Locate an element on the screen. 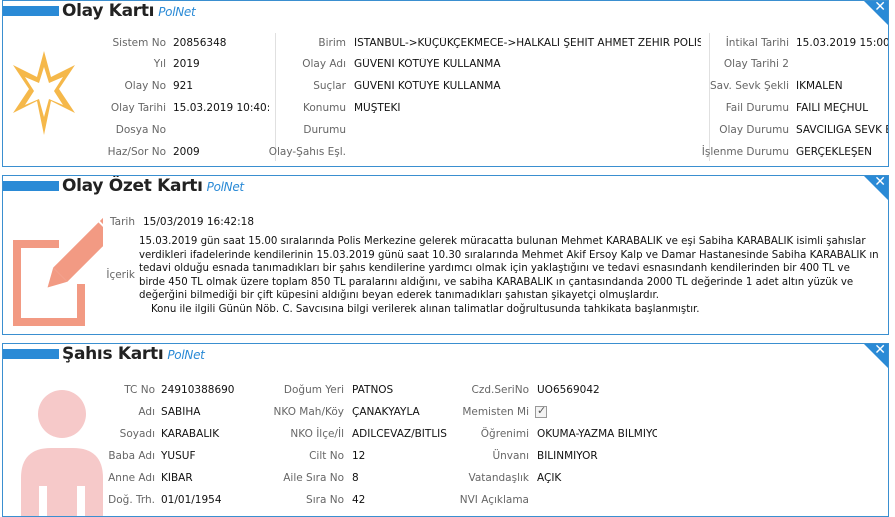  field-label: NKO Mah/Köy is located at coordinates (308, 412).